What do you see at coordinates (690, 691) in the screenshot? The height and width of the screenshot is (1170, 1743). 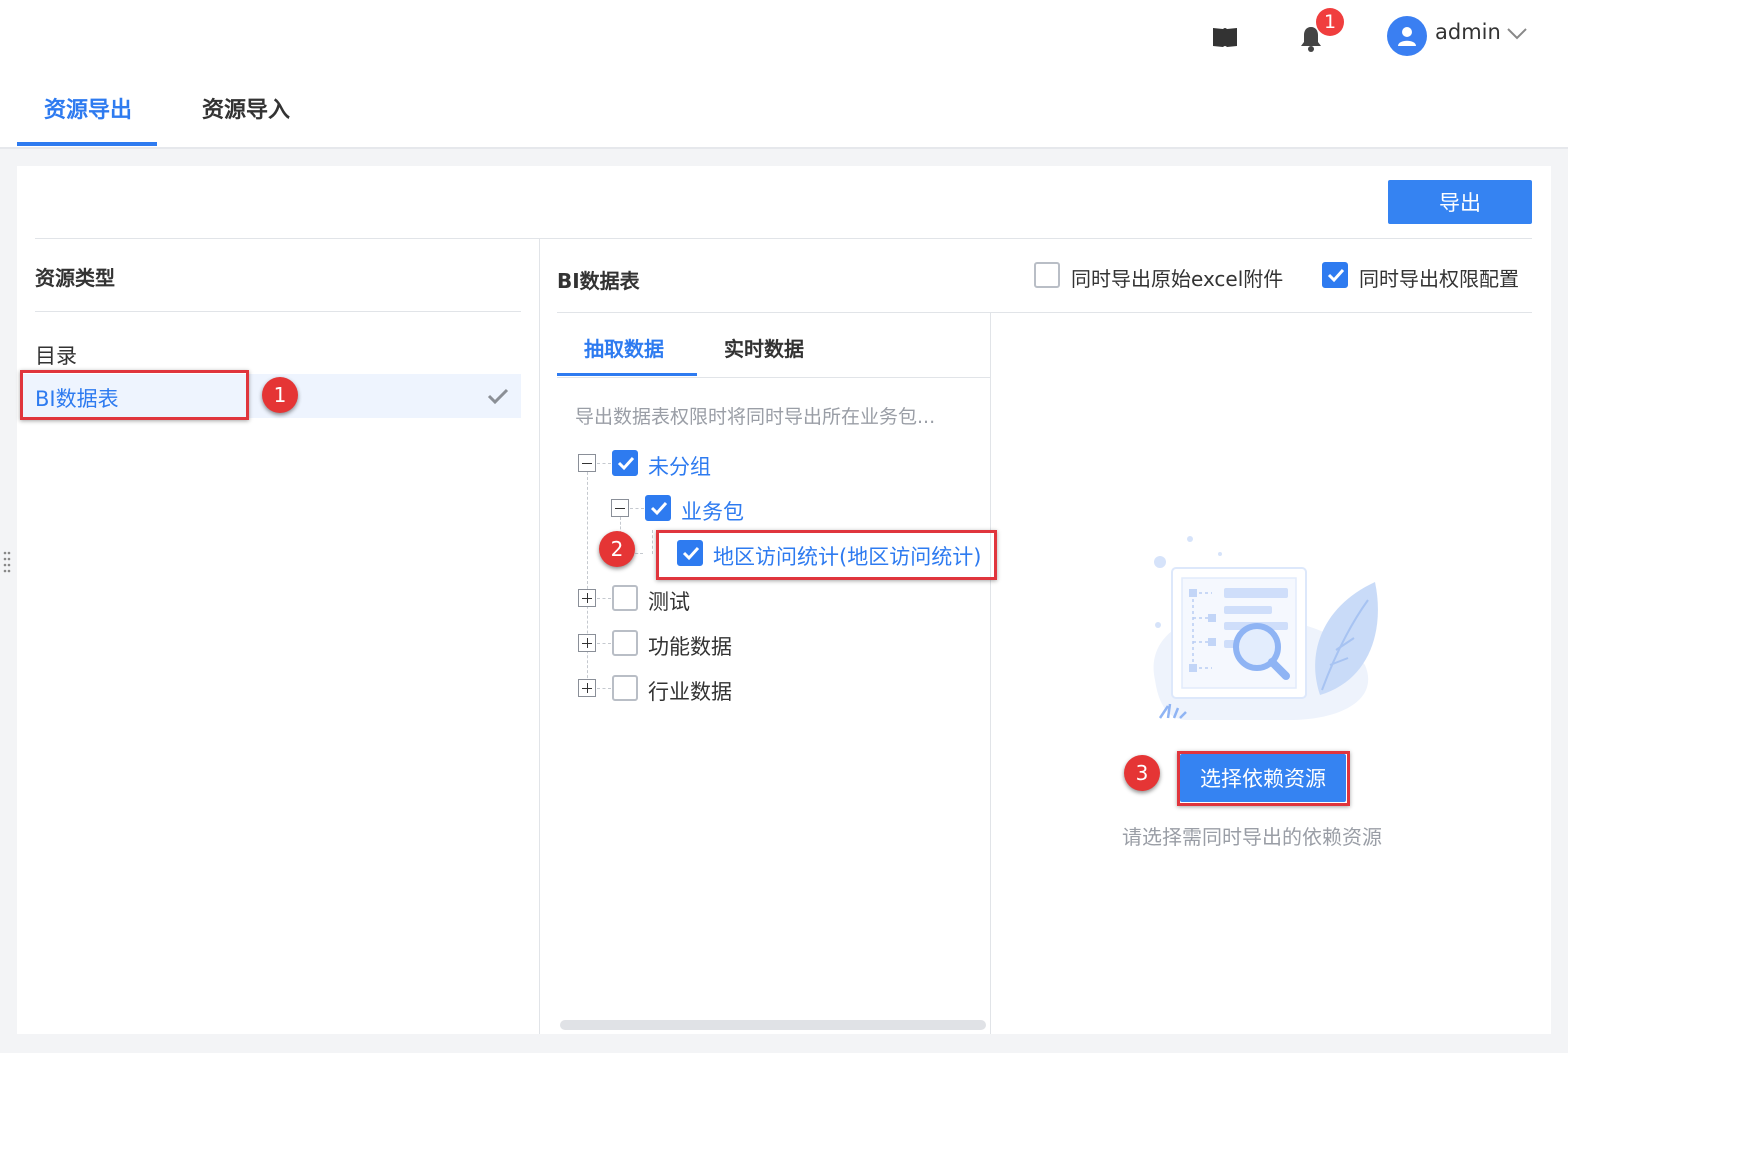 I see `tree-label-industry-data: 行业数据` at bounding box center [690, 691].